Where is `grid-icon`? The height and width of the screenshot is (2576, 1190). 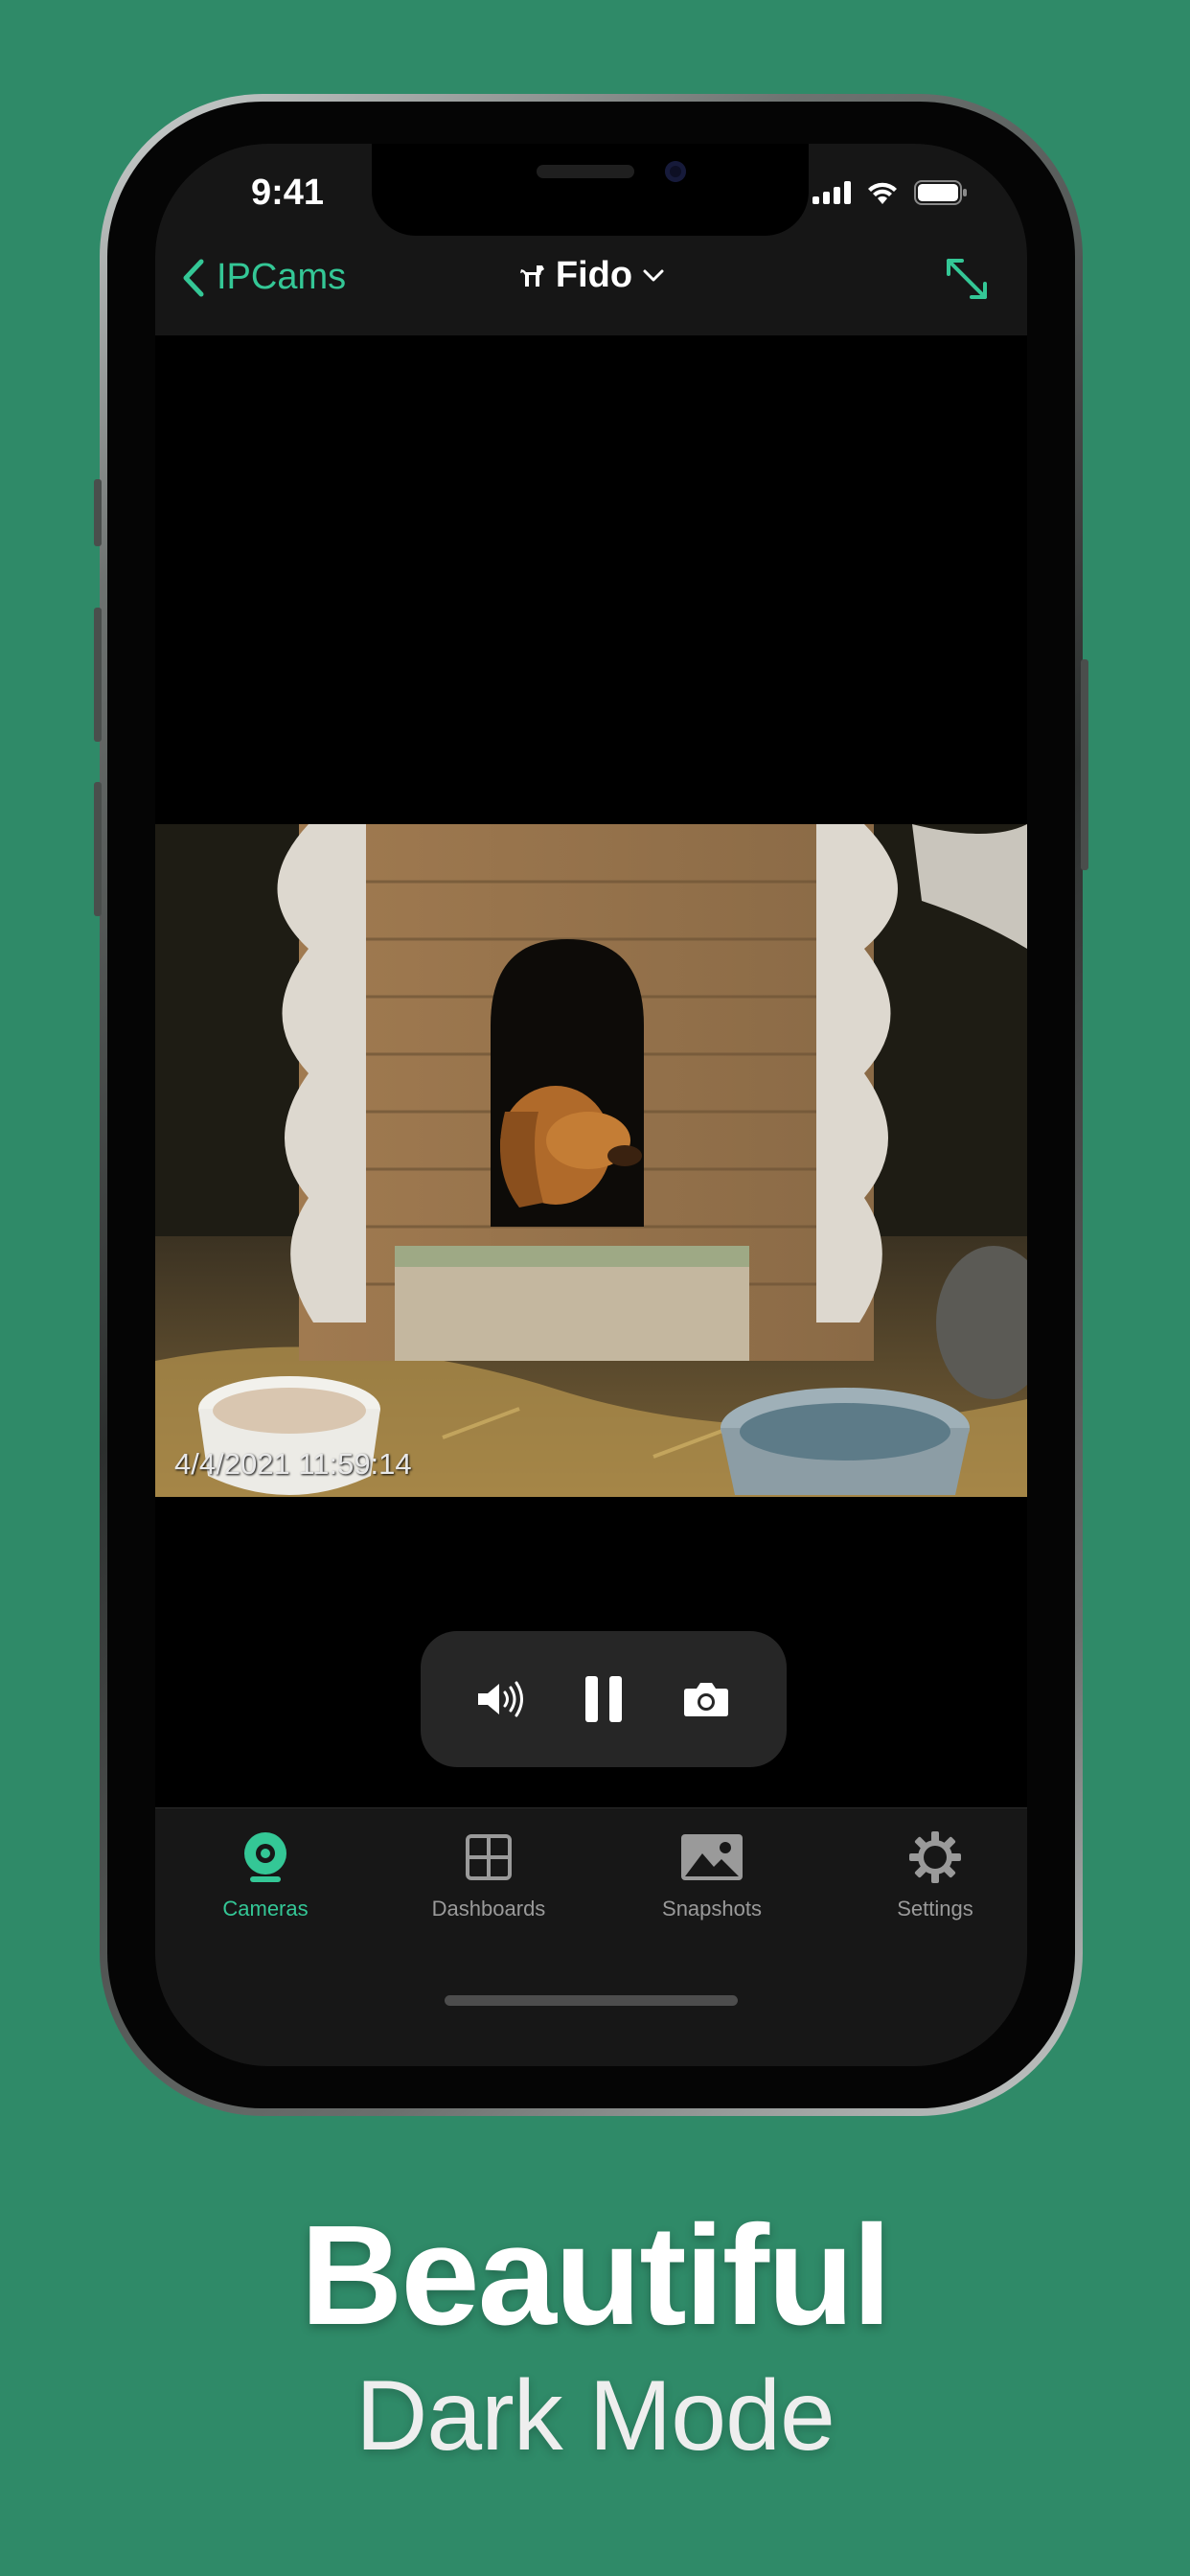 grid-icon is located at coordinates (489, 1857).